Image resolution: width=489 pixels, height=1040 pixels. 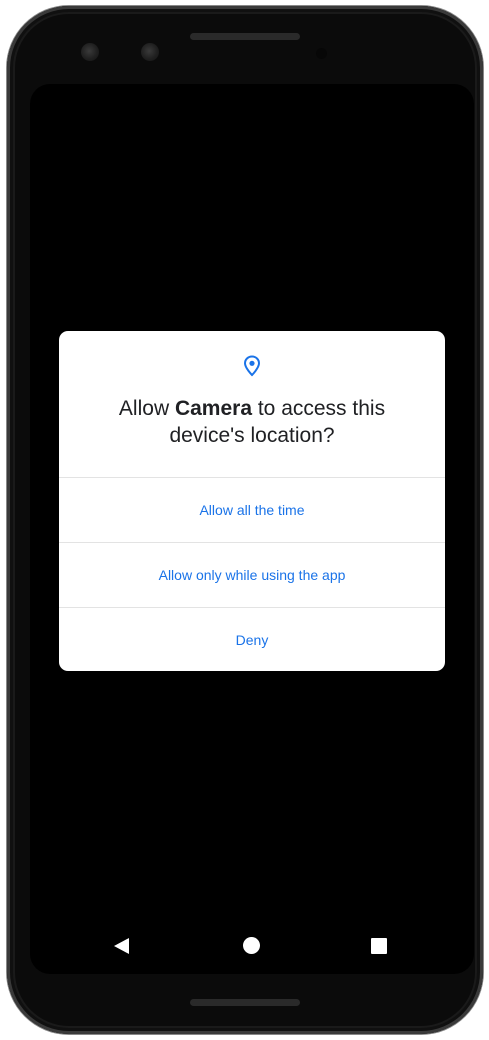 What do you see at coordinates (245, 1002) in the screenshot?
I see `bottom-speaker` at bounding box center [245, 1002].